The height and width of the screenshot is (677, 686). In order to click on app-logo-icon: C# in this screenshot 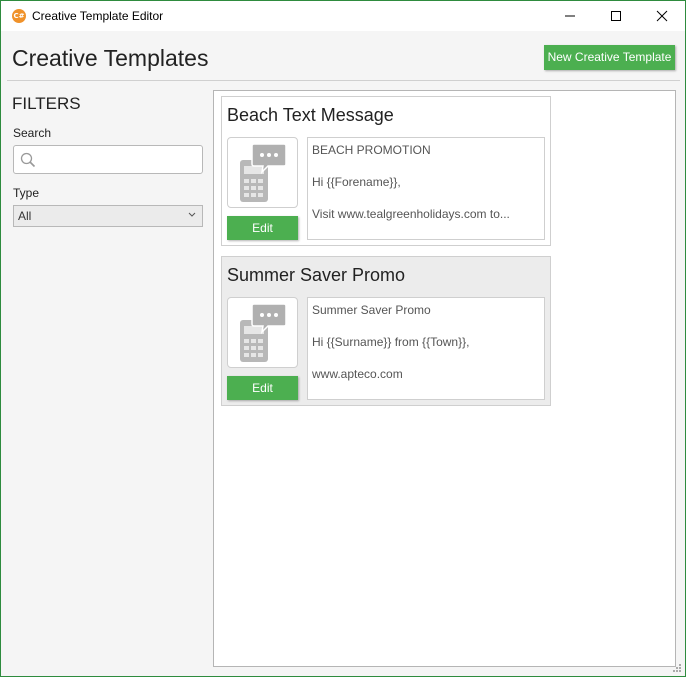, I will do `click(19, 16)`.